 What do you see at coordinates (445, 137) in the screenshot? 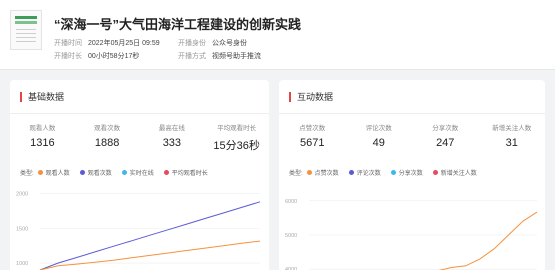
I see `stat-shares: 分享次数 247` at bounding box center [445, 137].